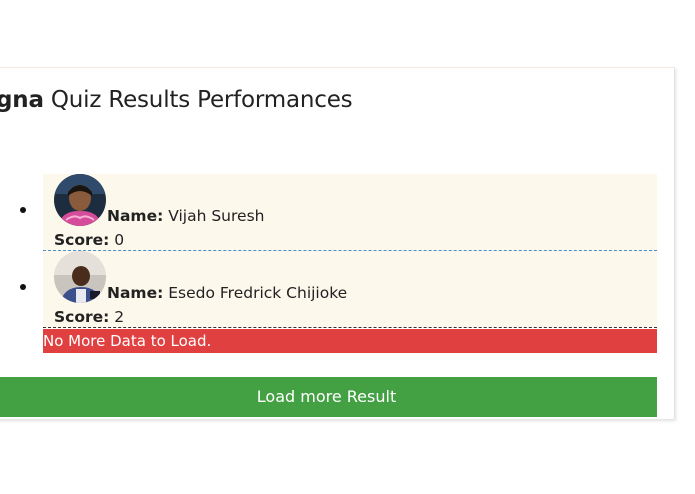 The height and width of the screenshot is (494, 695). I want to click on no-more-data-alert: No More Data to Load., so click(350, 341).